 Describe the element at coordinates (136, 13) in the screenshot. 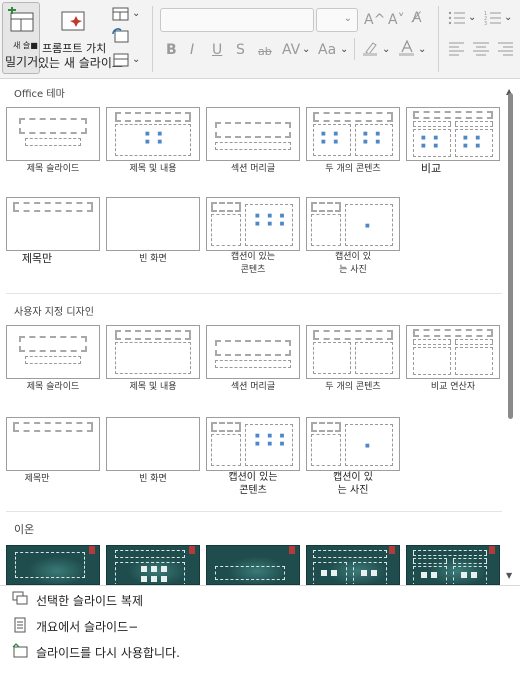

I see `layout-chevron-icon: ⌄` at that location.